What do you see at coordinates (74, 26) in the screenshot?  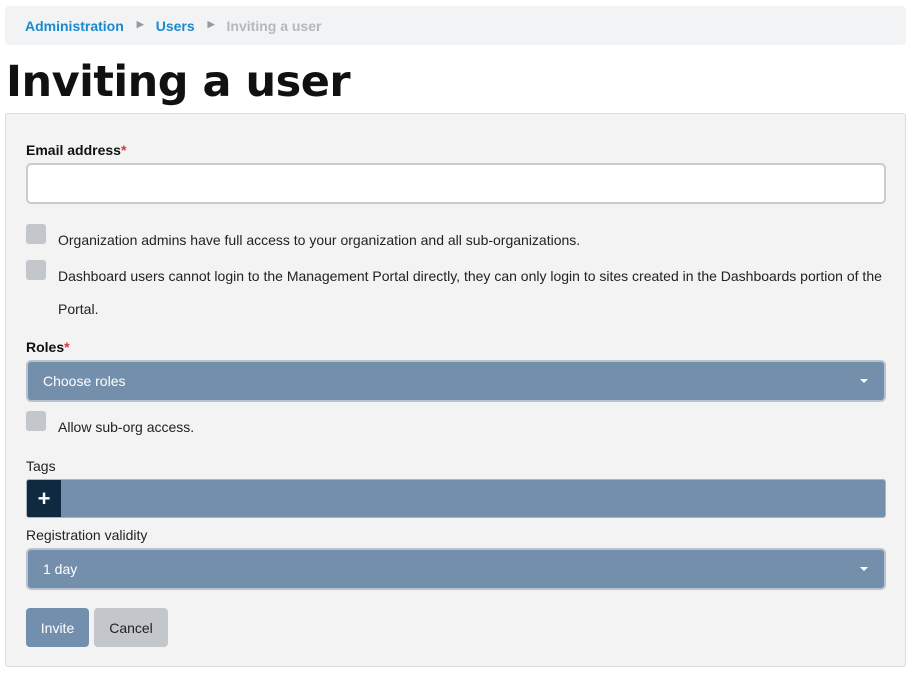 I see `breadcrumb-administration: Administration` at bounding box center [74, 26].